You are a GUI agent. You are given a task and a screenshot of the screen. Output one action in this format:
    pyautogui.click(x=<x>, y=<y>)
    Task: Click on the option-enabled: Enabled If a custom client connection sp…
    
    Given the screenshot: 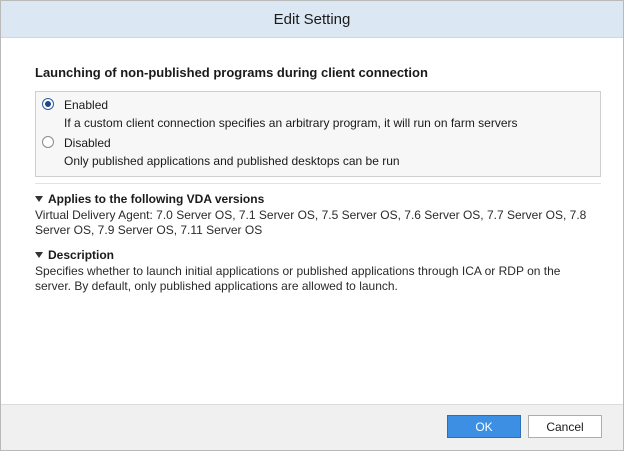 What is the action you would take?
    pyautogui.click(x=320, y=114)
    